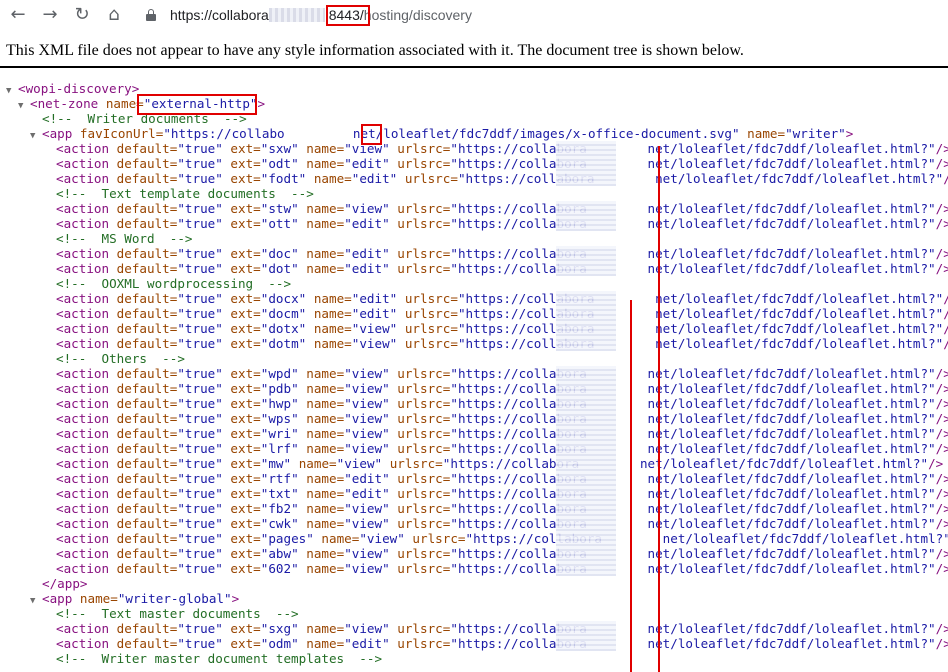 This screenshot has width=948, height=672. What do you see at coordinates (279, 628) in the screenshot?
I see `attr-value: "sxg"` at bounding box center [279, 628].